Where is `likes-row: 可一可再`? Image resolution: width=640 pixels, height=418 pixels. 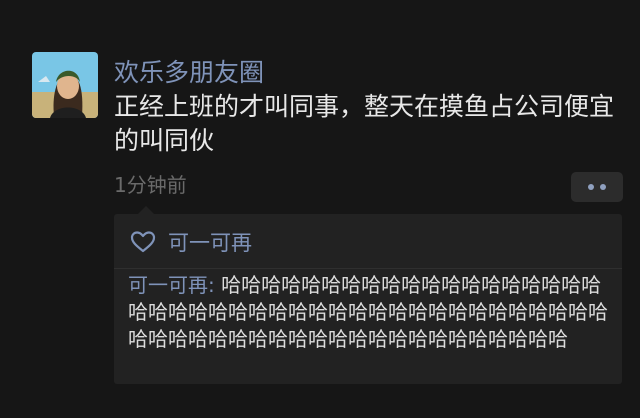 likes-row: 可一可再 is located at coordinates (191, 242).